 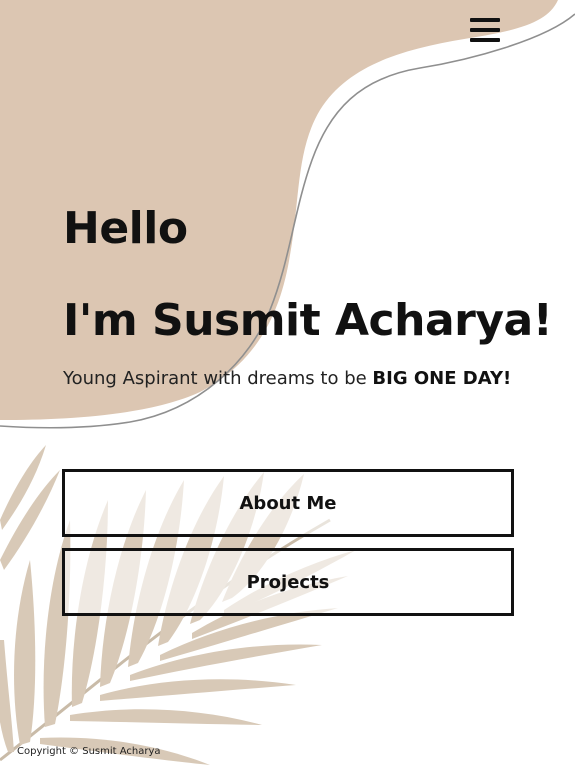 I want to click on copyright-footer: Copyright © Susmit Acharya, so click(x=89, y=751).